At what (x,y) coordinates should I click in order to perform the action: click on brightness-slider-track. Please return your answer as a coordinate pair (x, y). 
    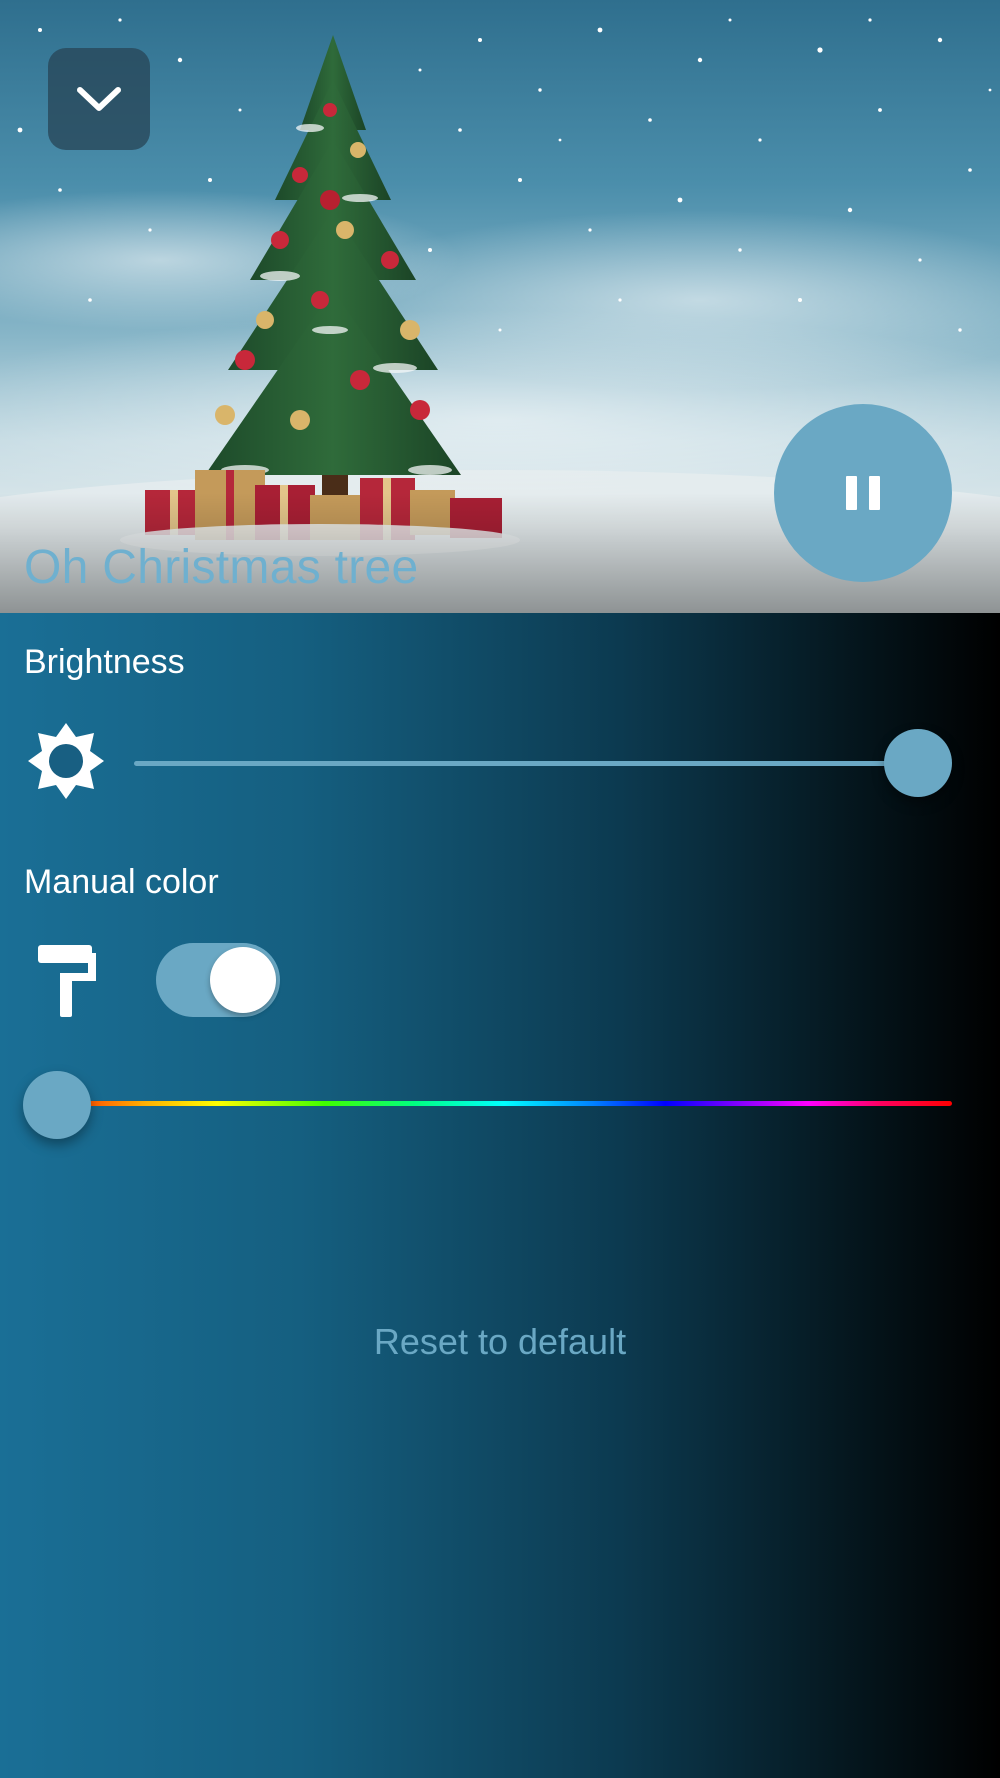
    Looking at the image, I should click on (527, 763).